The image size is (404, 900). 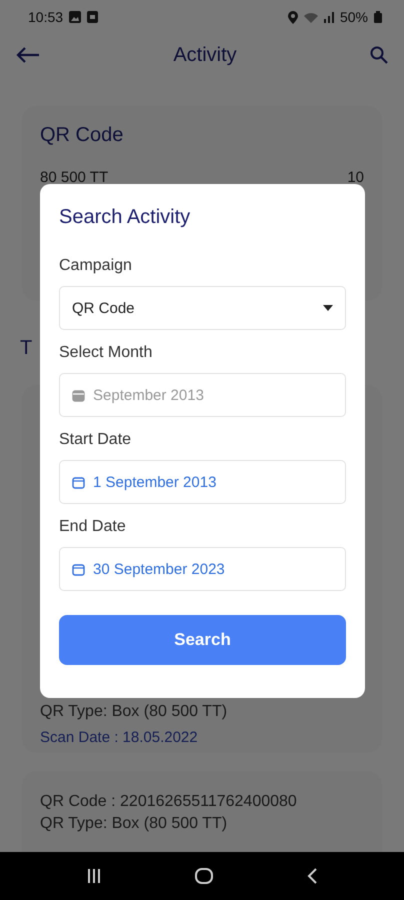 I want to click on app-icon, so click(x=92, y=17).